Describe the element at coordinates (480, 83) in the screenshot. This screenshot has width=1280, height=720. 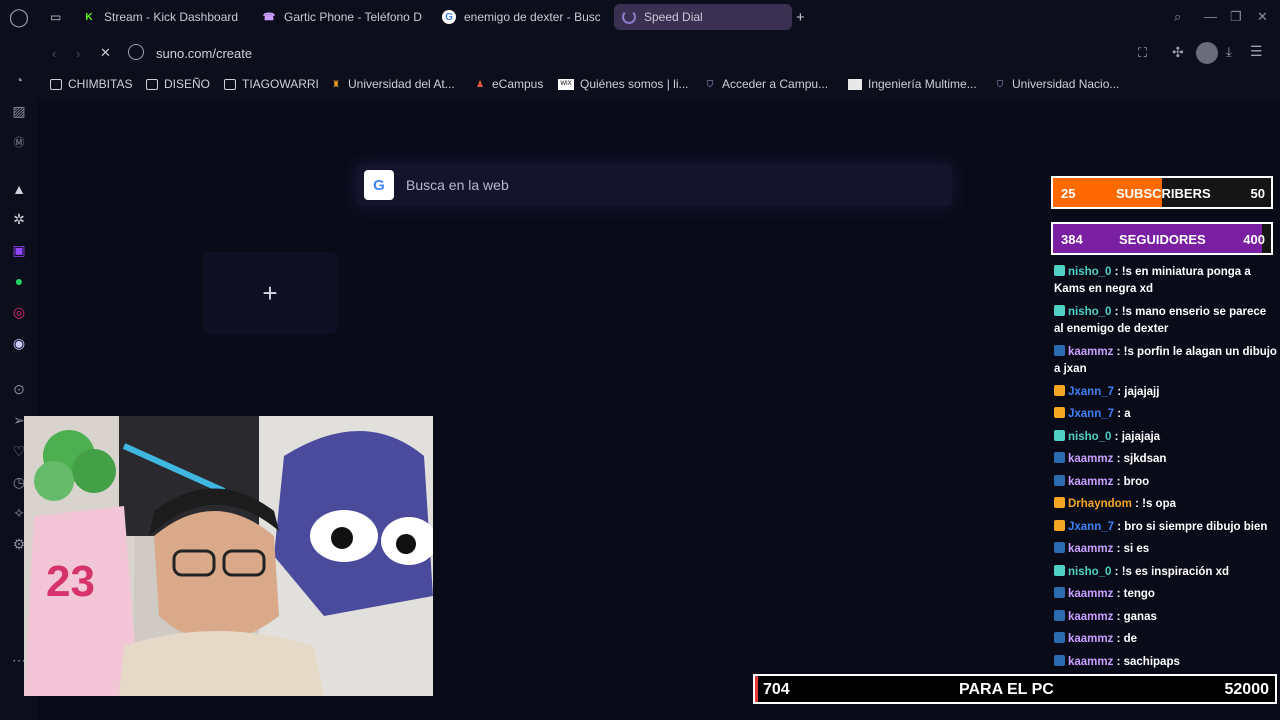
I see `ecampus-icon: ♟` at that location.